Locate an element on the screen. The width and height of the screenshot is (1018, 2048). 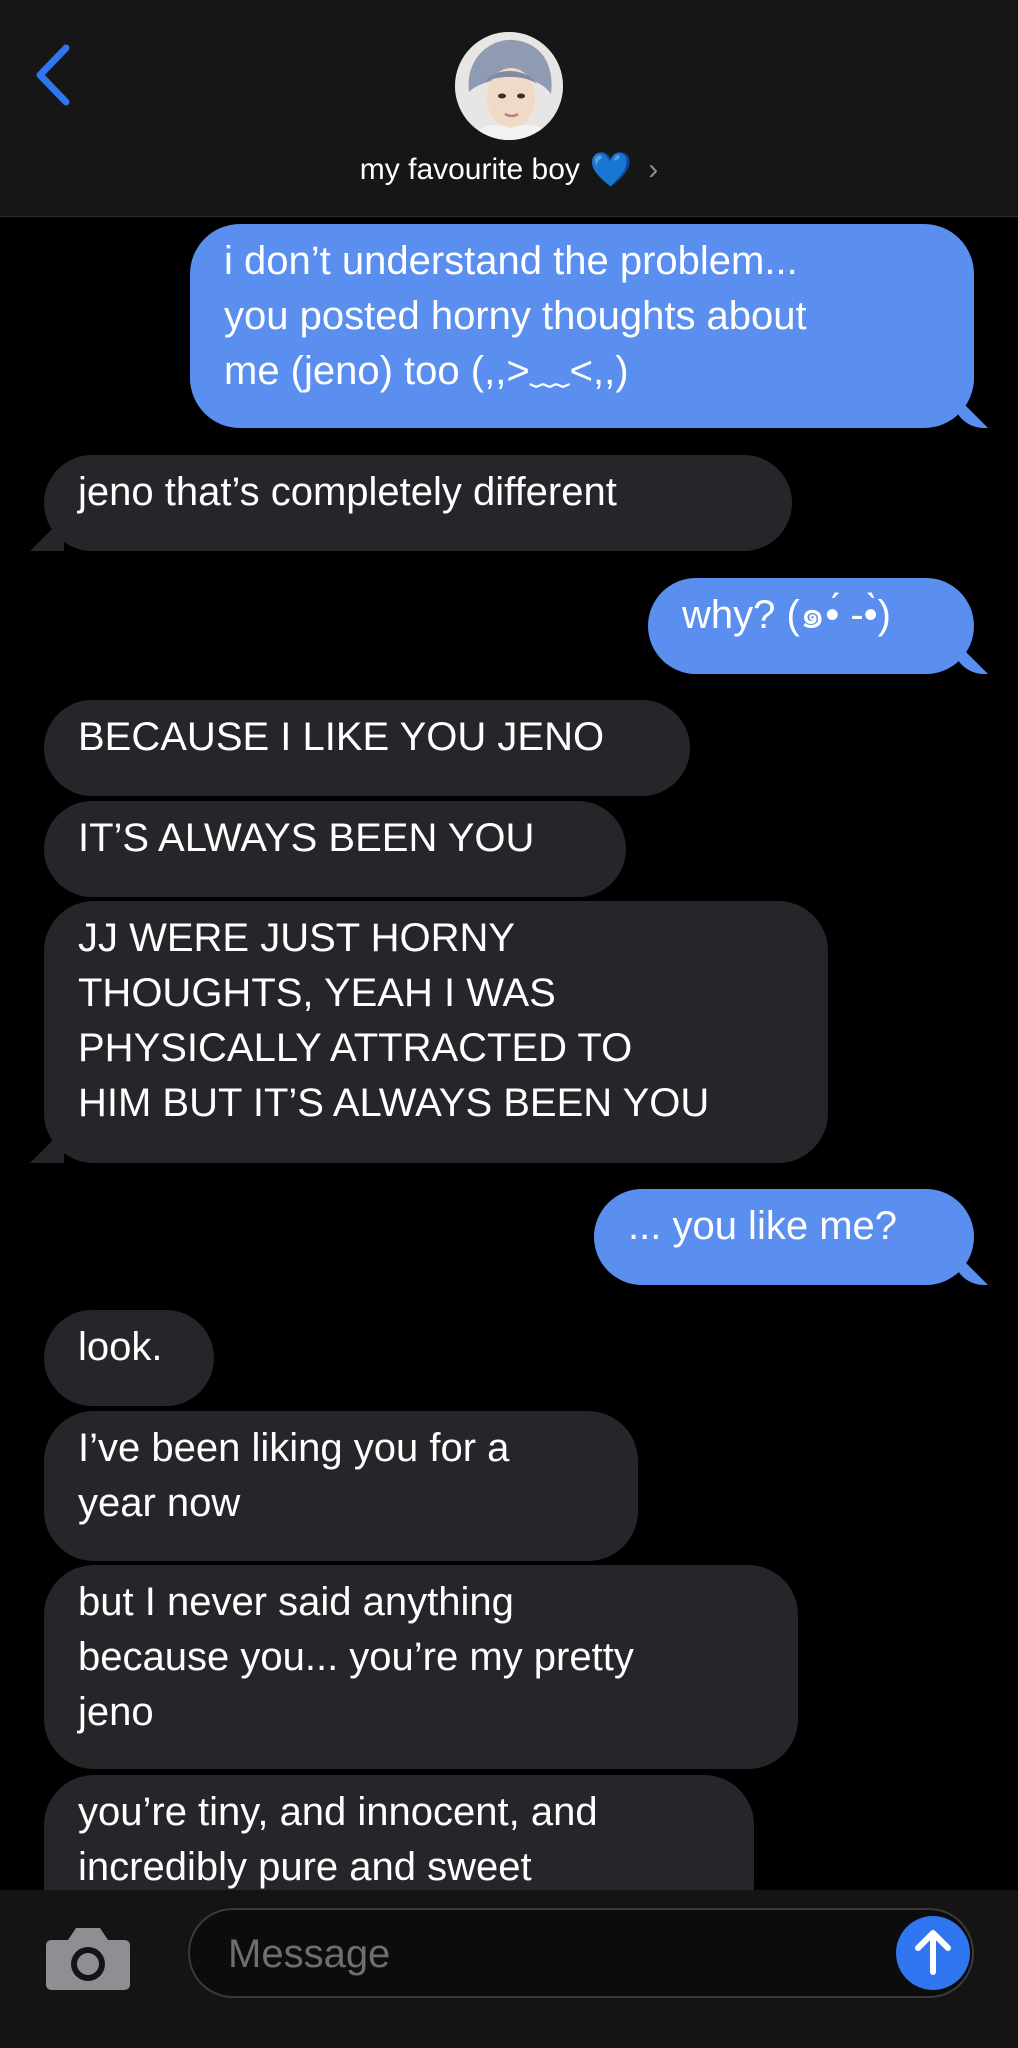
message-line: THOUGHTS, YEAH I WAS is located at coordinates (317, 993).